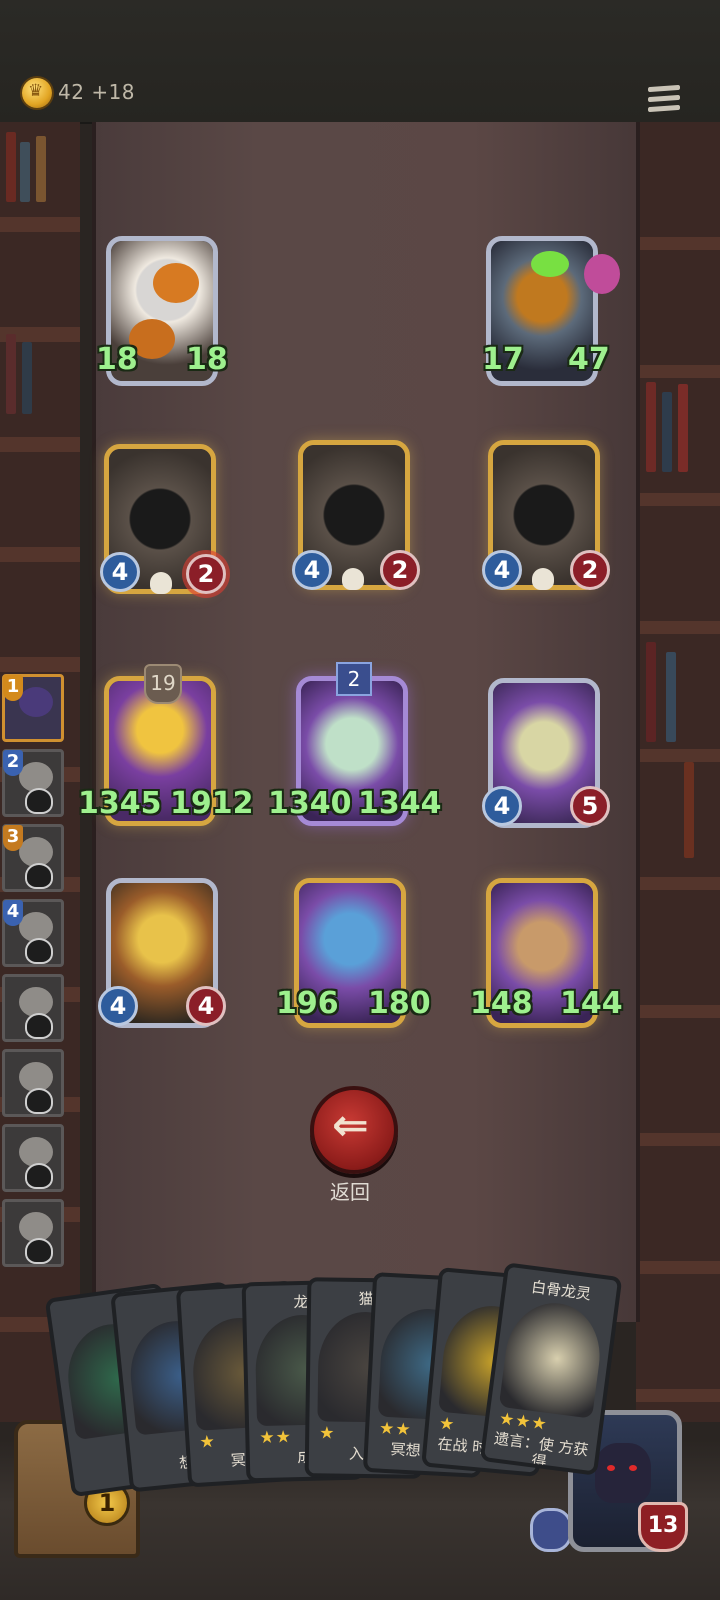 This screenshot has width=720, height=1600. I want to click on hand-card-name: 白骨龙灵, so click(561, 1290).